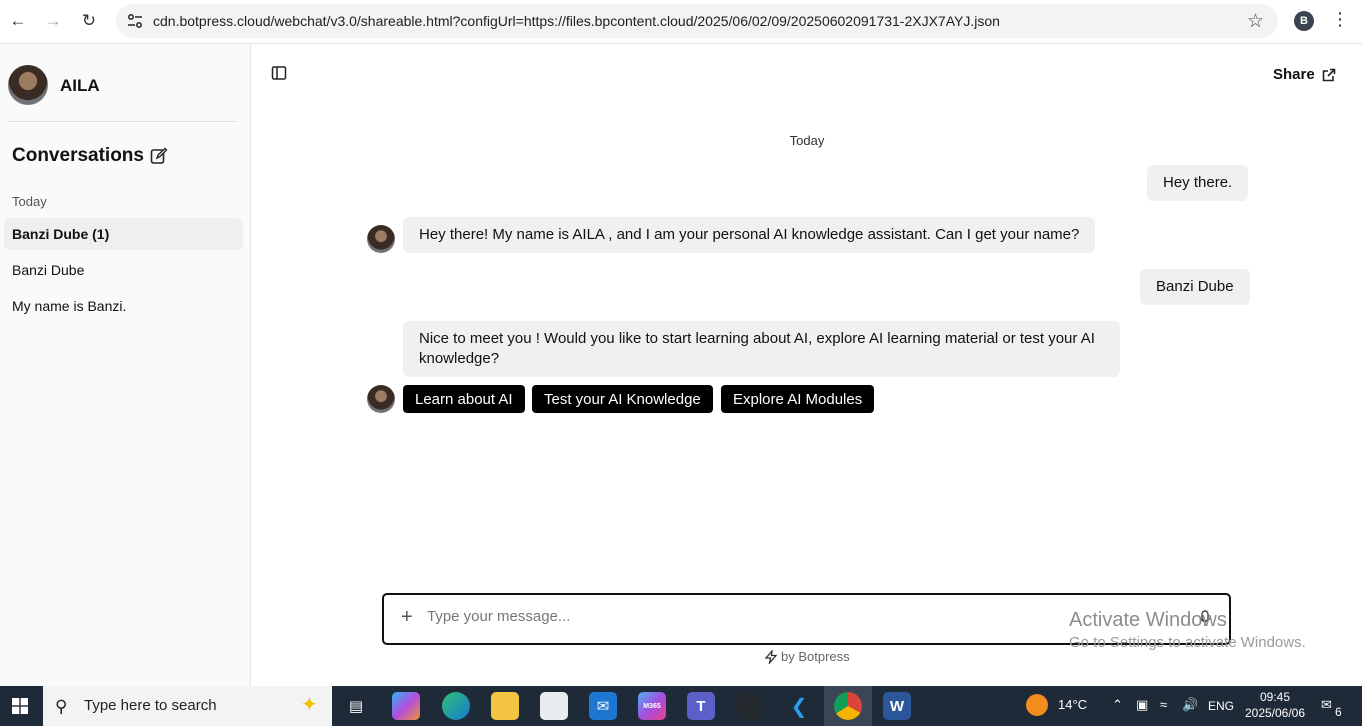  I want to click on task-view-icon: ▤, so click(356, 706).